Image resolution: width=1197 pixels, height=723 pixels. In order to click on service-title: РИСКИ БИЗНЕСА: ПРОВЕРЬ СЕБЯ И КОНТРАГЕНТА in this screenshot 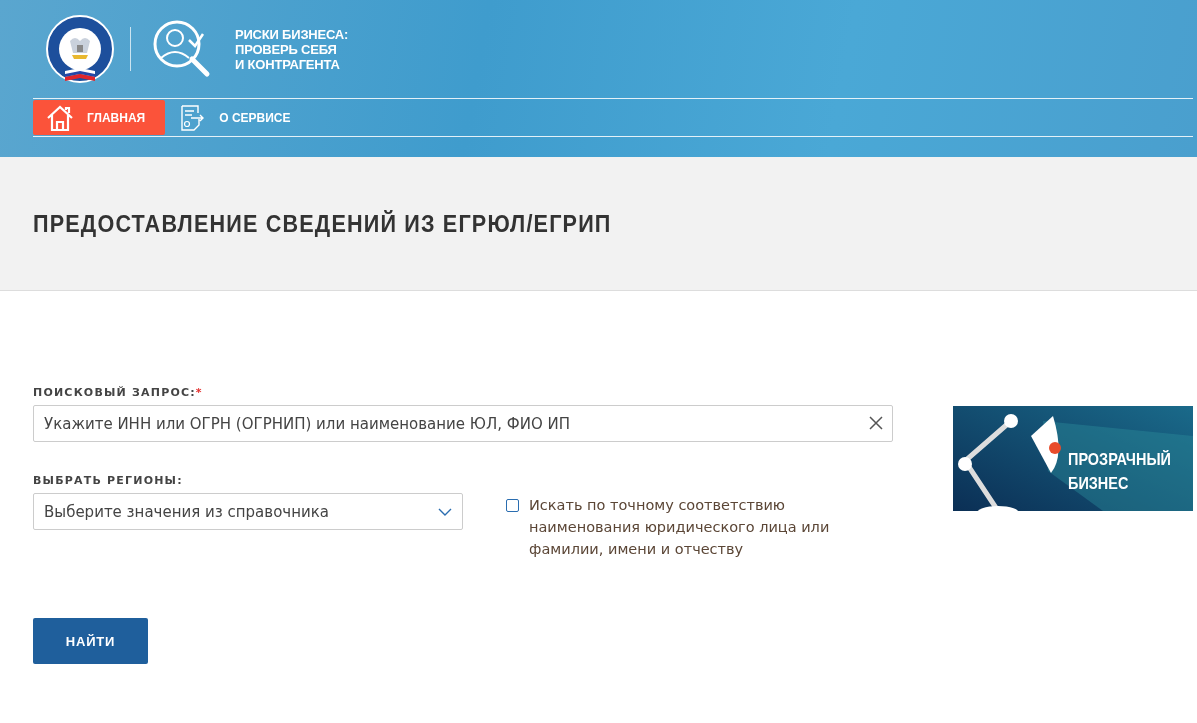, I will do `click(292, 49)`.